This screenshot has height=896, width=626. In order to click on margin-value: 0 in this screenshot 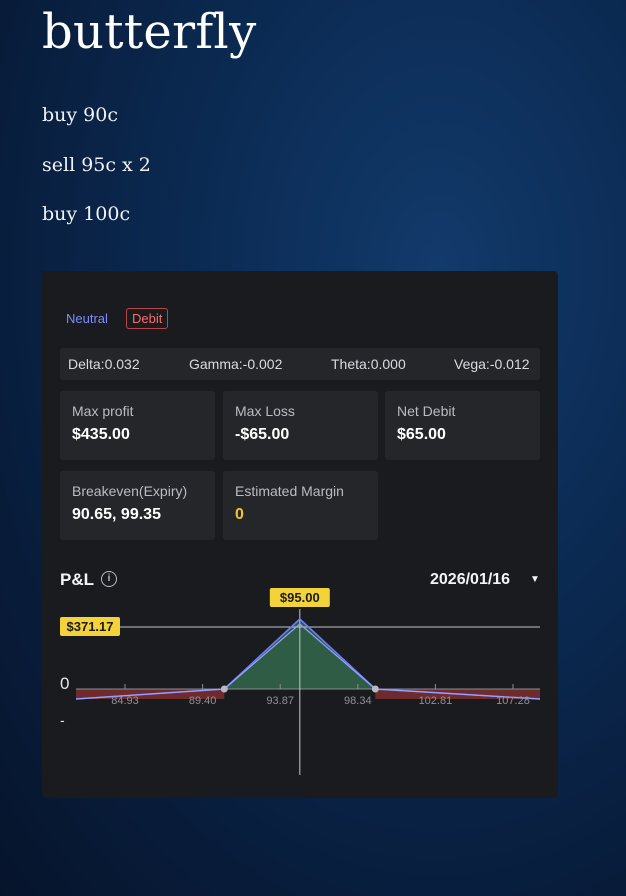, I will do `click(239, 514)`.